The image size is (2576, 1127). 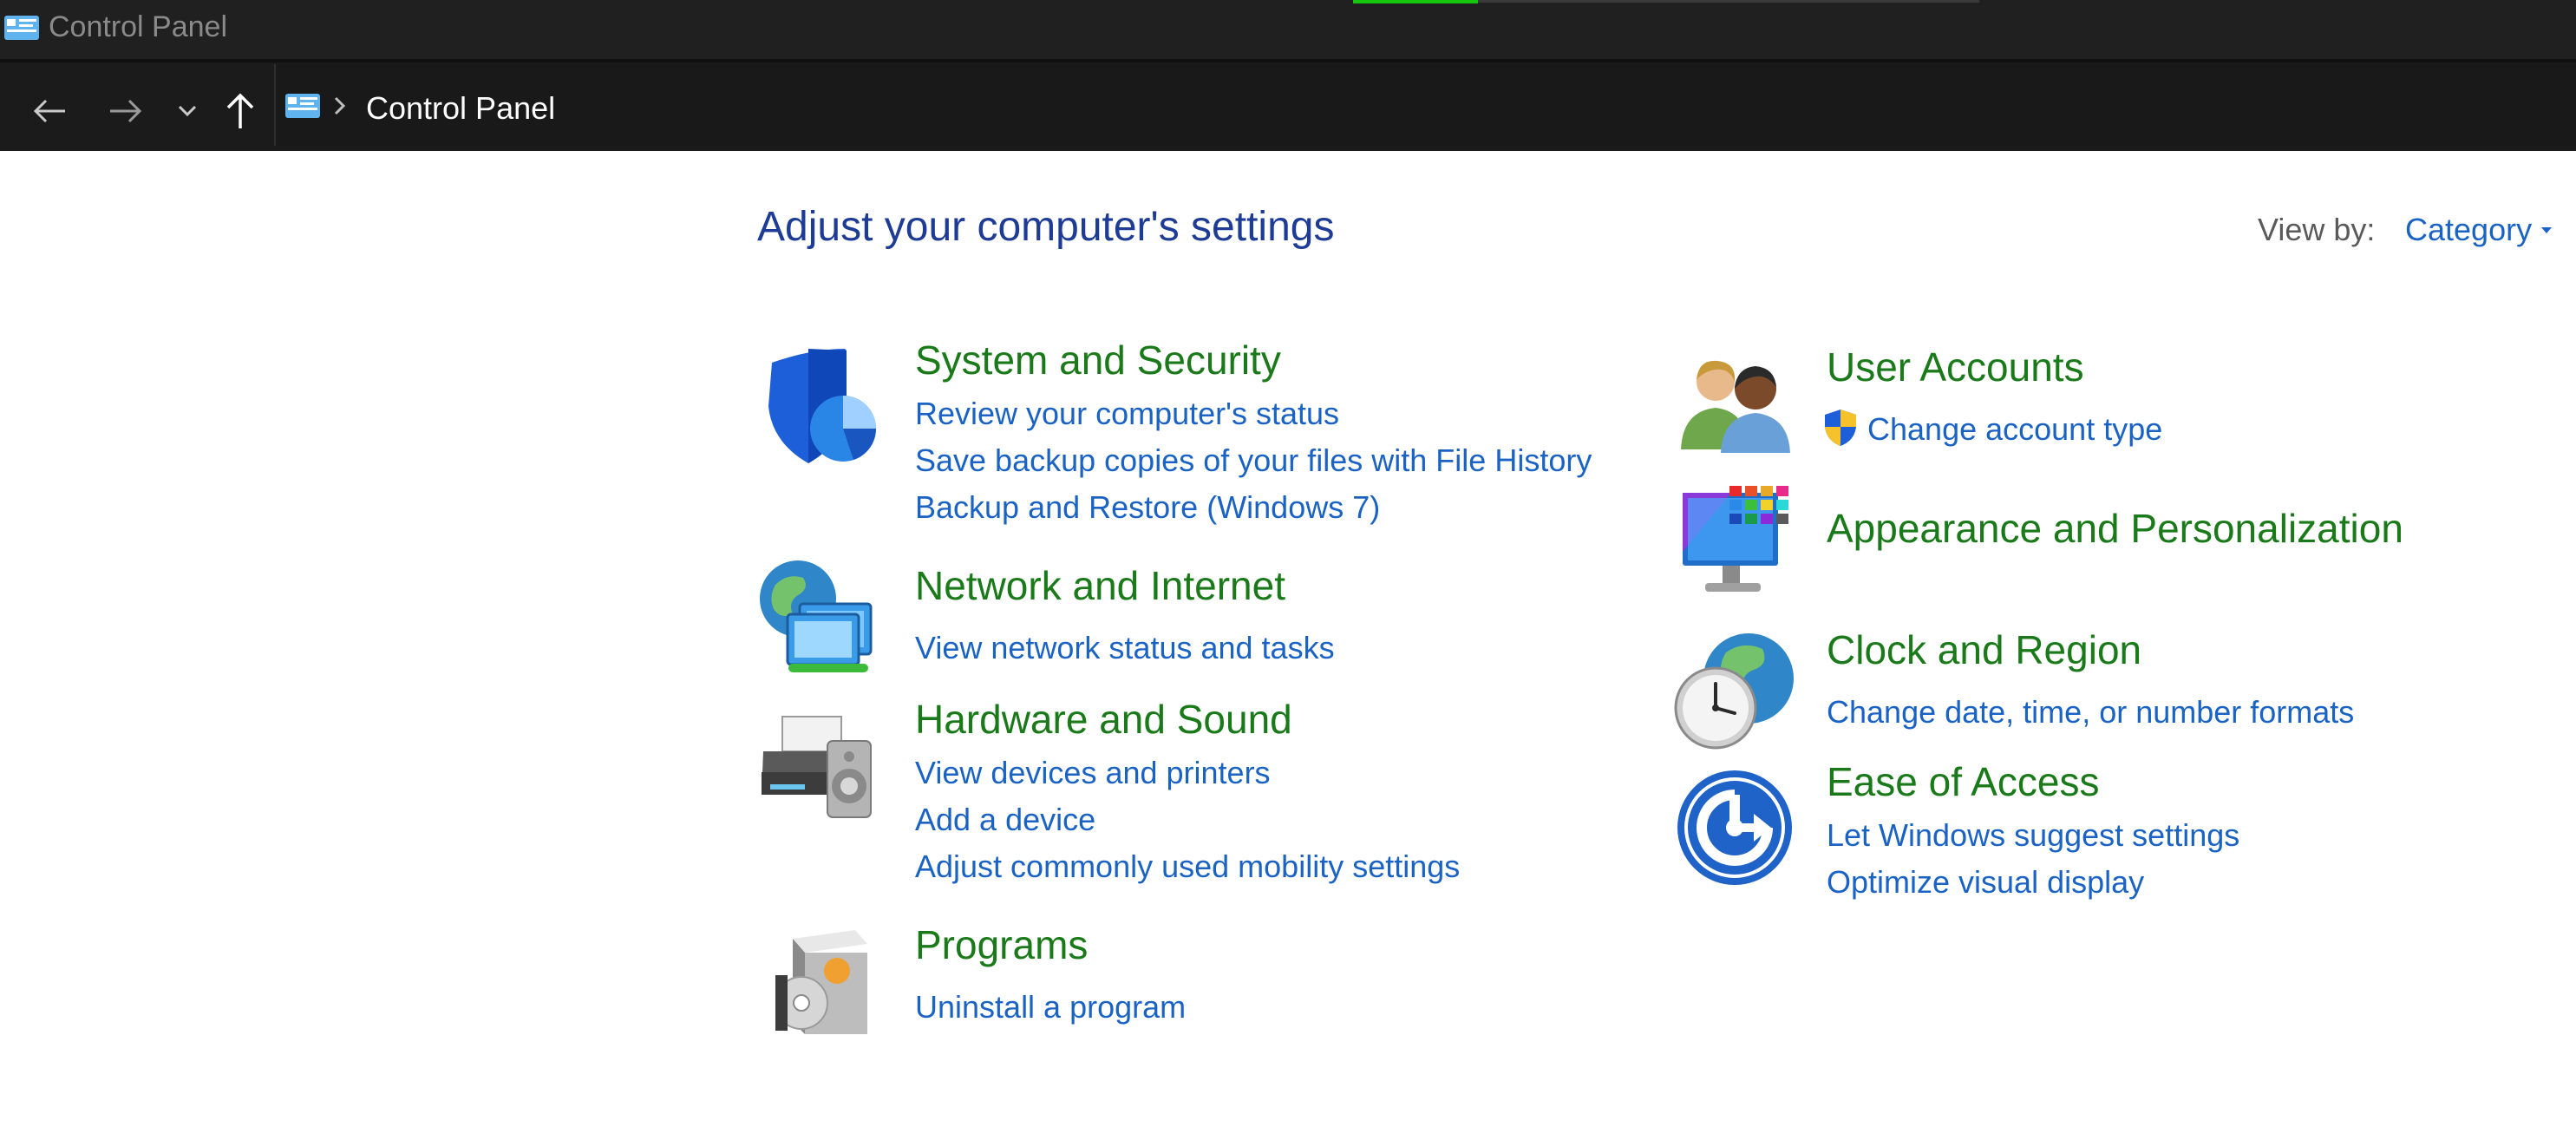 I want to click on link-date-time-formats: Change date, time, or number formats, so click(x=2090, y=713).